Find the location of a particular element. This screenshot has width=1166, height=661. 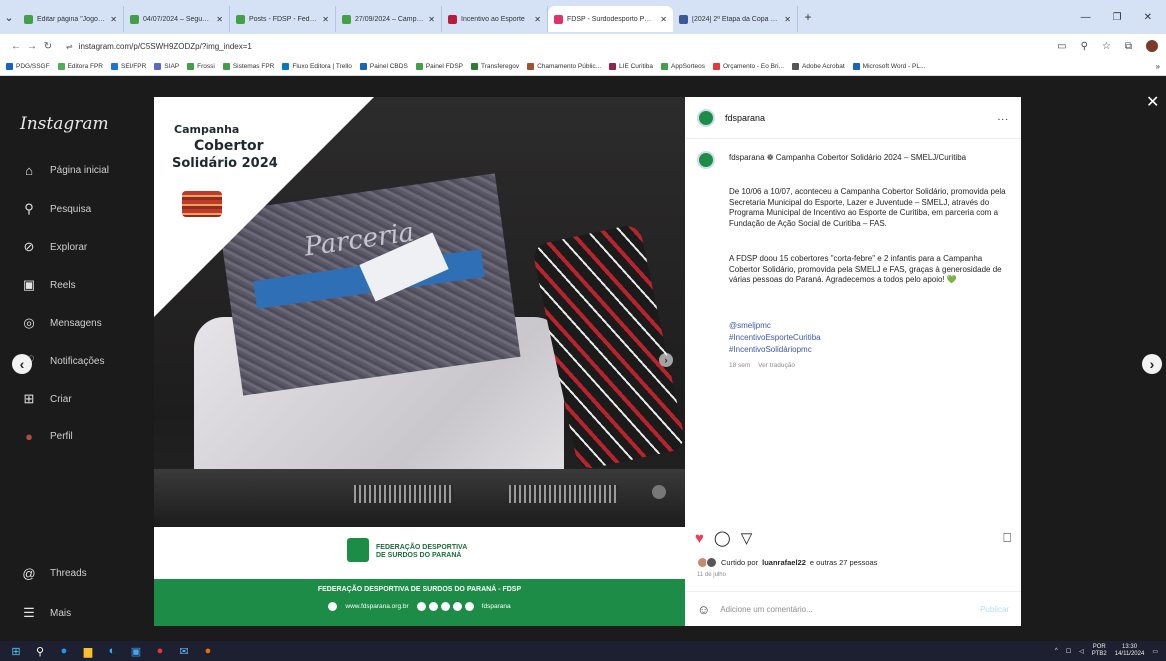

caption-username: fdsparana is located at coordinates (747, 157).